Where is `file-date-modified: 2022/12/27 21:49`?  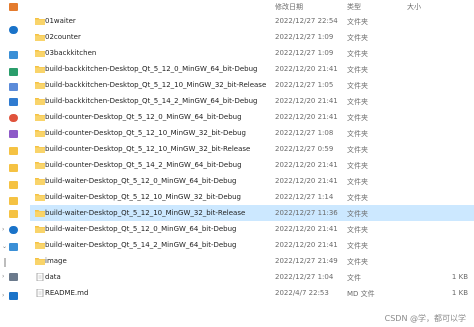
file-date-modified: 2022/12/27 21:49 is located at coordinates (306, 261).